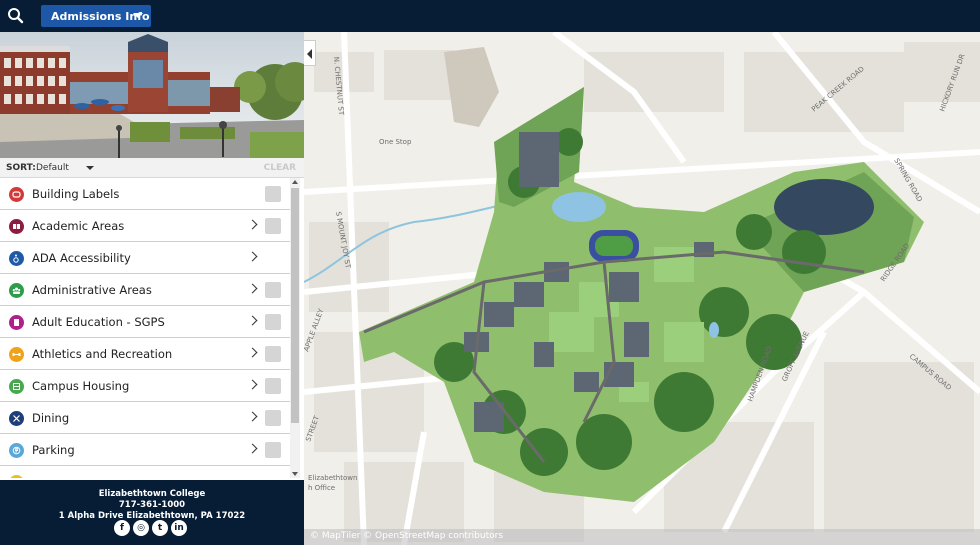  I want to click on list-item-label: ADA Accessibility, so click(81, 258).